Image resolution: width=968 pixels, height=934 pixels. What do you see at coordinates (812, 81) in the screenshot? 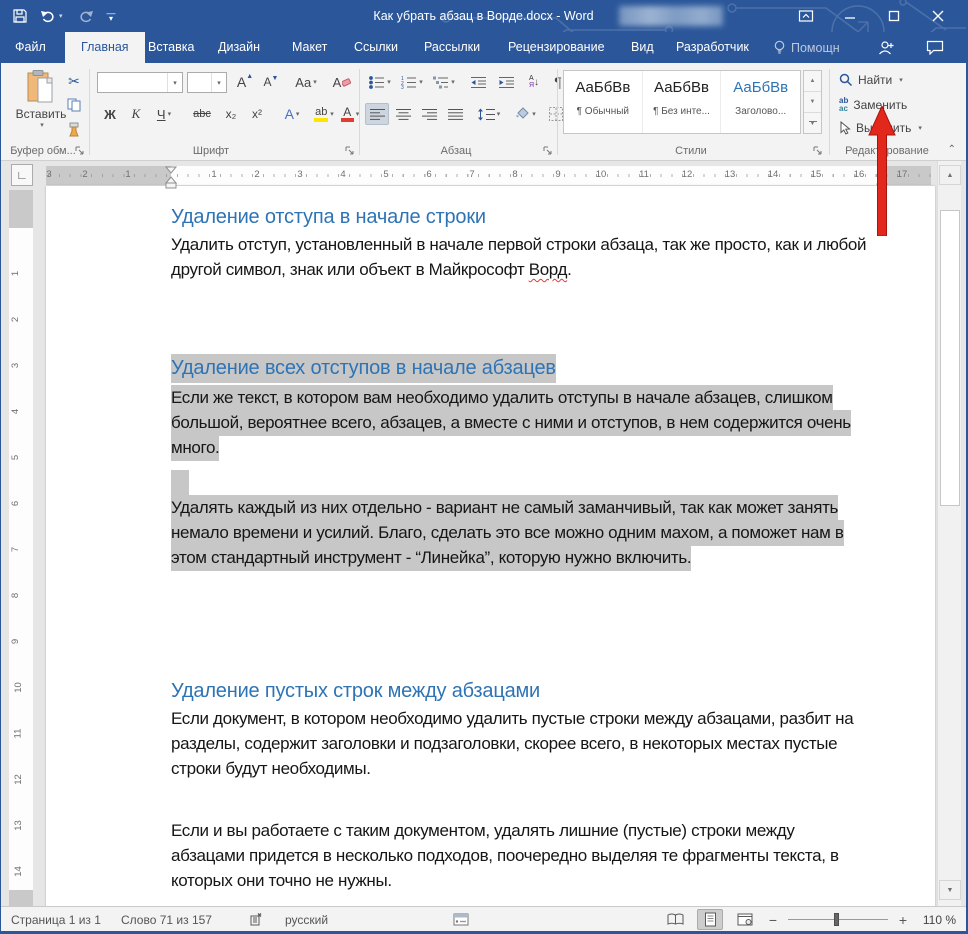
I see `styles-scroll-up-icon: ▲` at bounding box center [812, 81].